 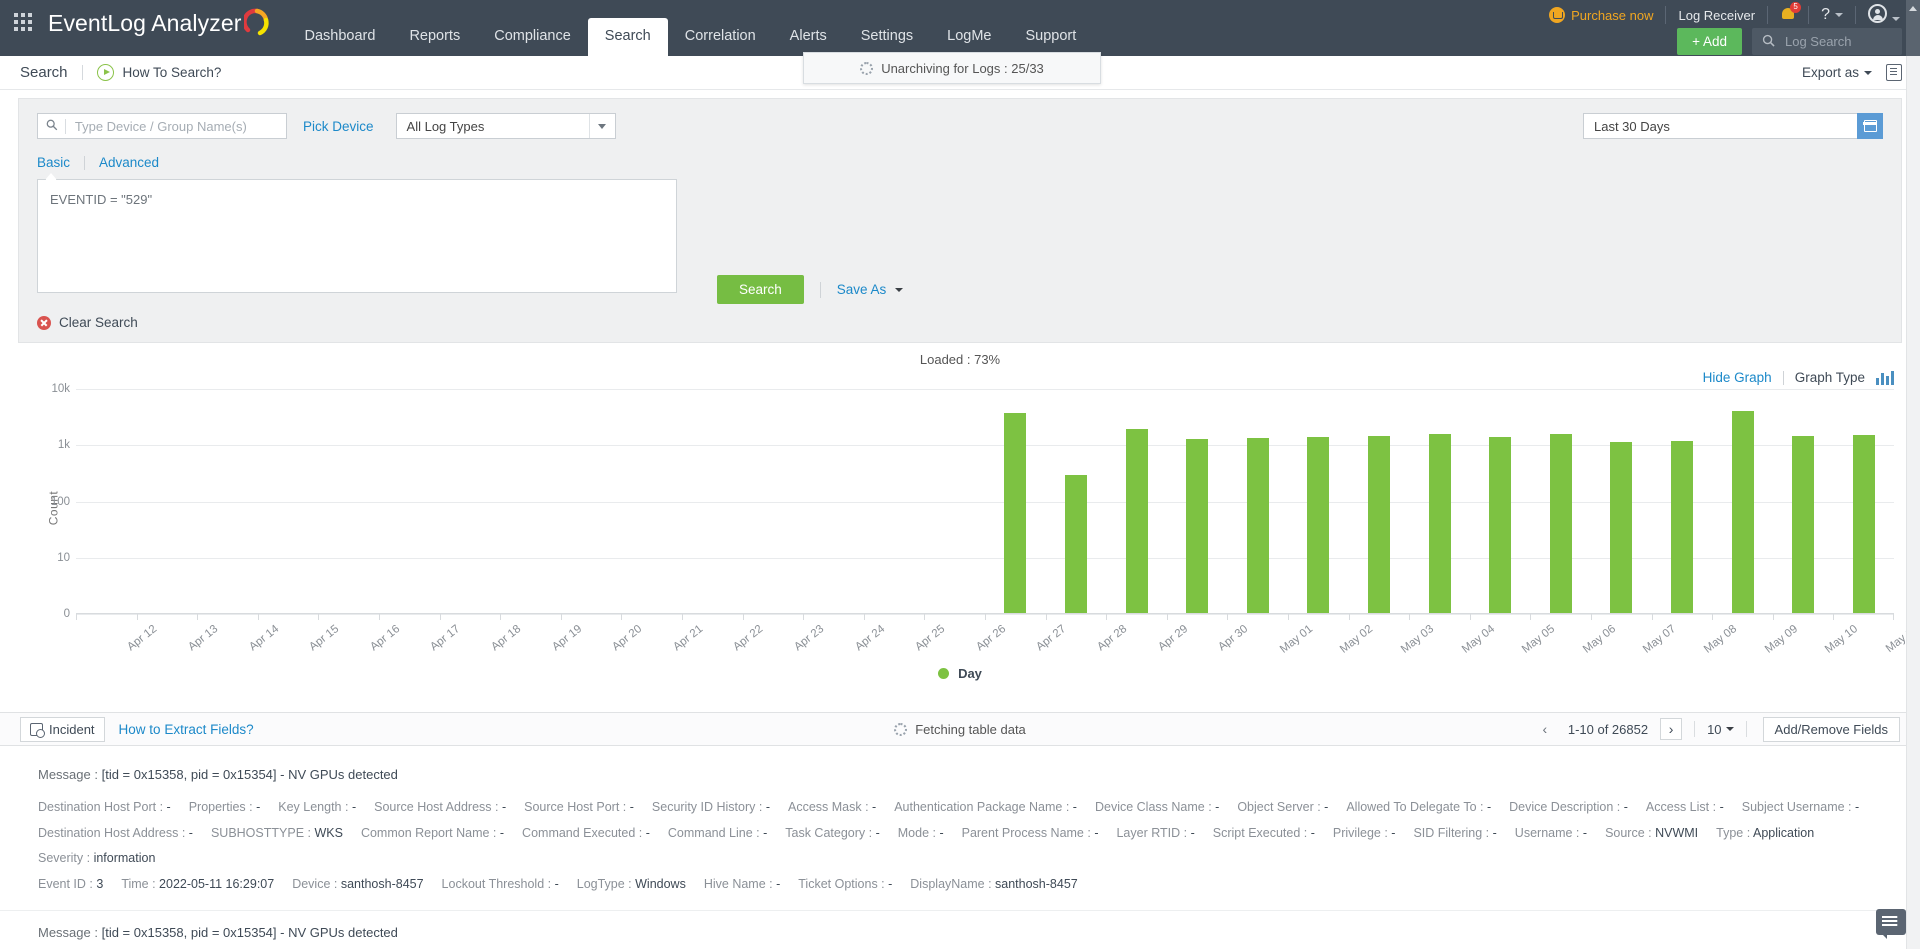 What do you see at coordinates (1839, 15) in the screenshot?
I see `chevron-down-icon` at bounding box center [1839, 15].